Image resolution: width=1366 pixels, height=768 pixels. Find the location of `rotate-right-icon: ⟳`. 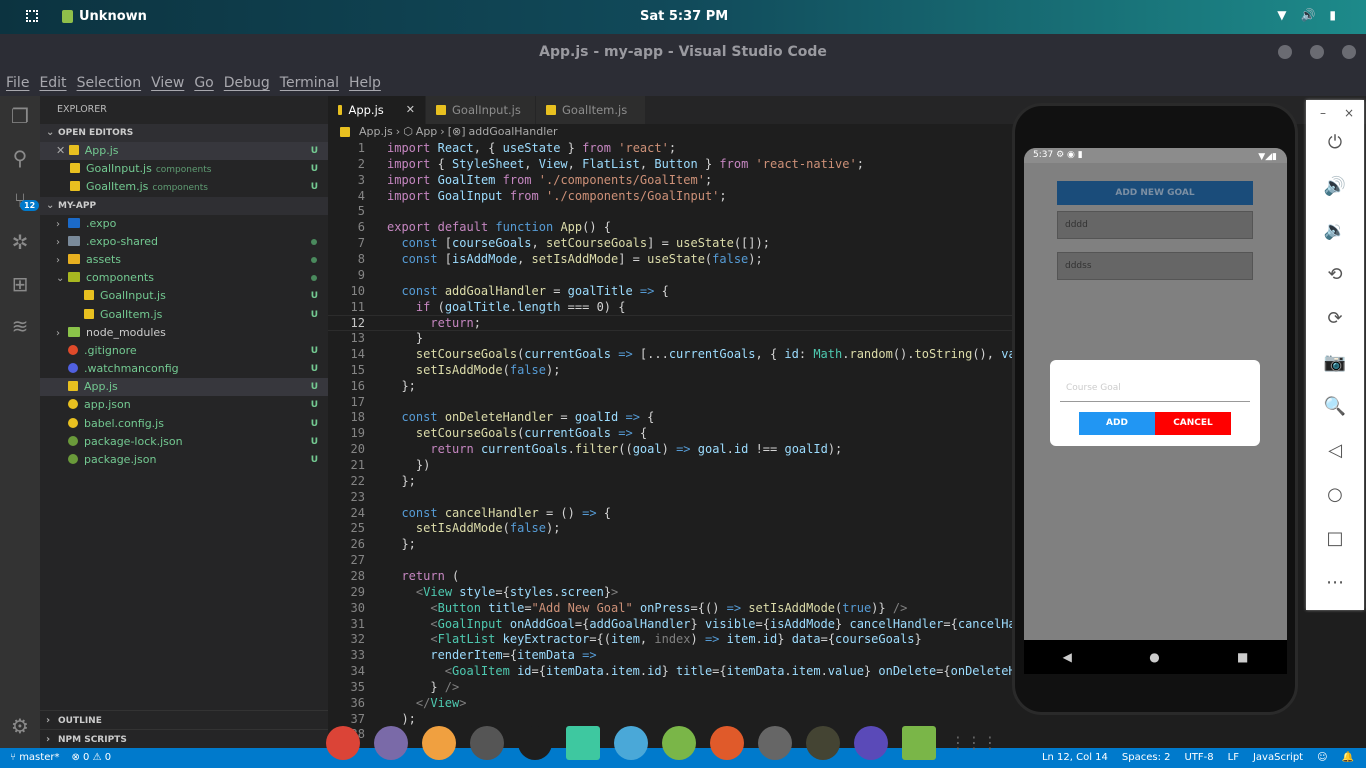

rotate-right-icon: ⟳ is located at coordinates (1335, 318).